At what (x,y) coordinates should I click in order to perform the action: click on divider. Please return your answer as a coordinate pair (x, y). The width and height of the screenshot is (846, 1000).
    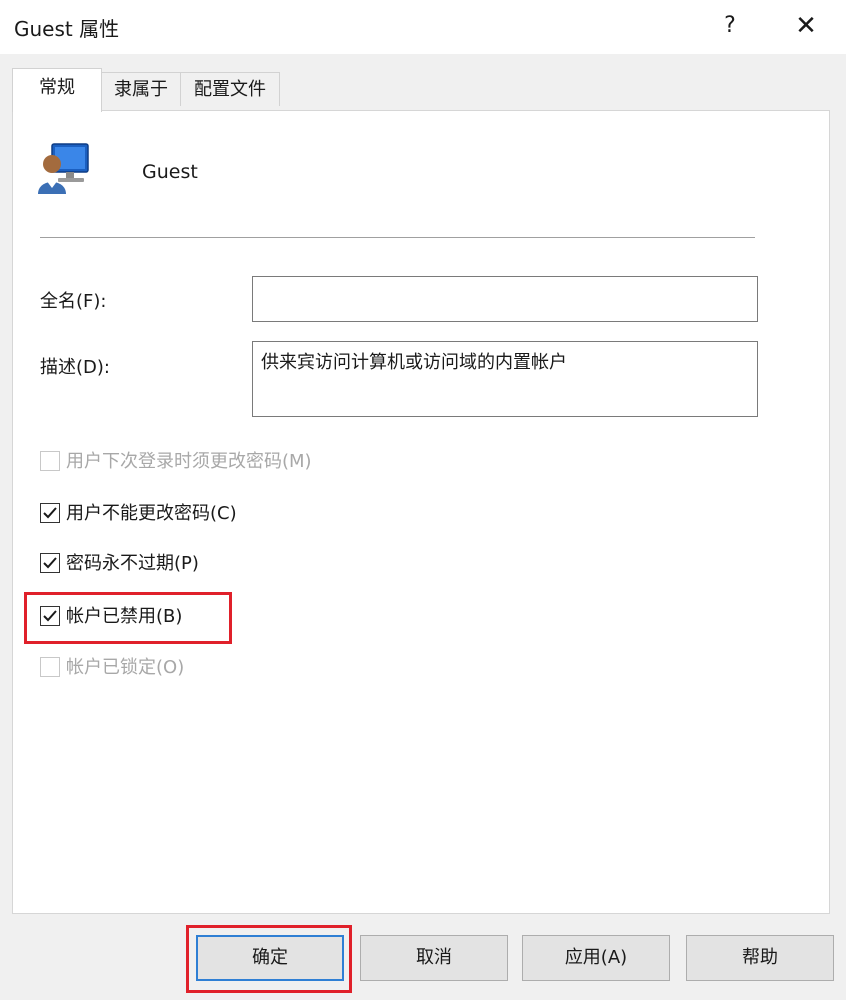
    Looking at the image, I should click on (397, 237).